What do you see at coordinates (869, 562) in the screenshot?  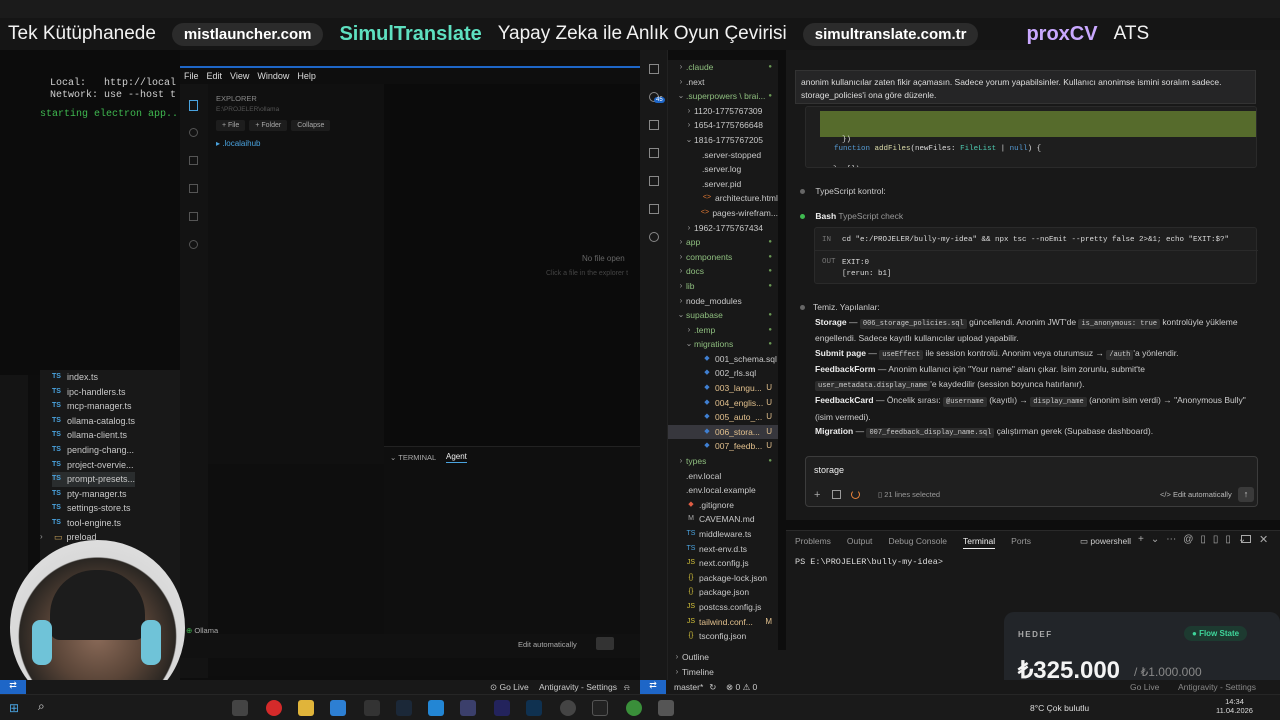 I see `terminal-prompt: PS E:\PROJELER\bully-my-idea>` at bounding box center [869, 562].